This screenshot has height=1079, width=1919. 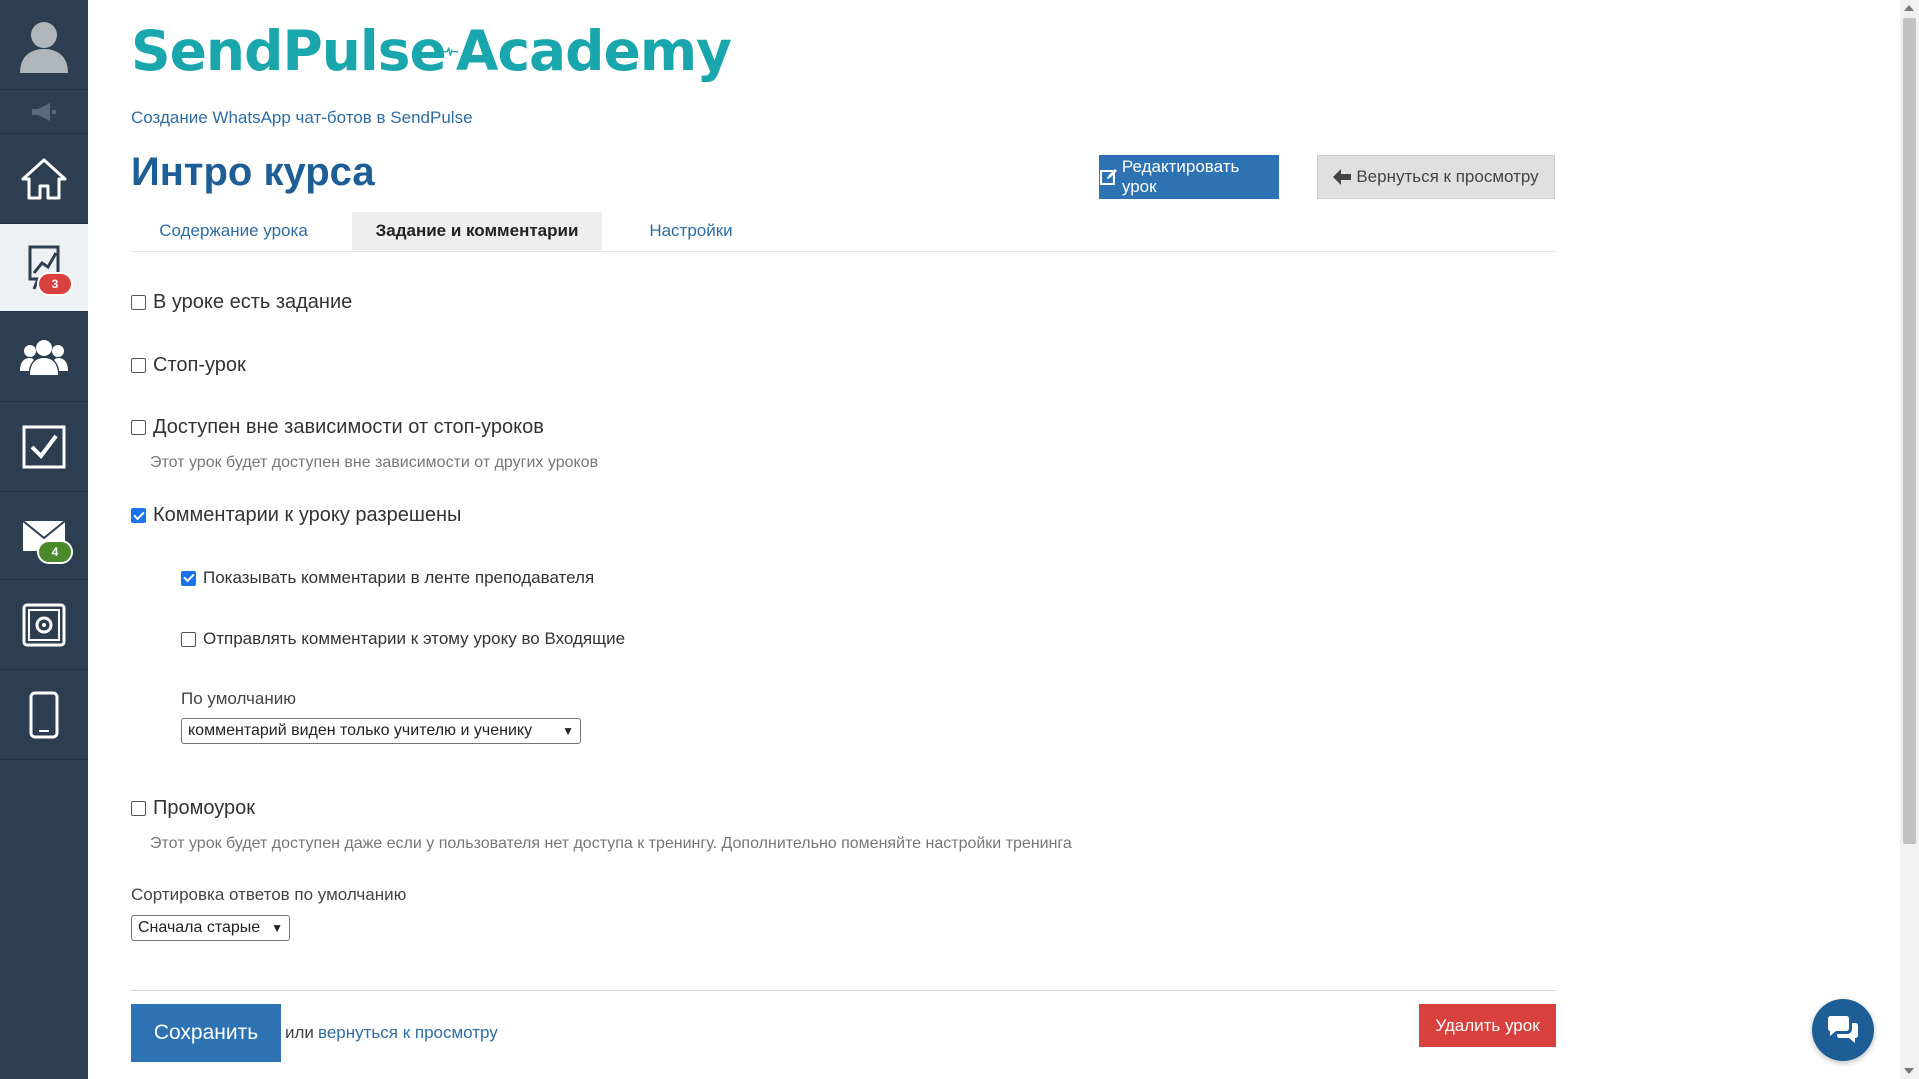 What do you see at coordinates (199, 927) in the screenshot?
I see `sort-value: Сначала старые` at bounding box center [199, 927].